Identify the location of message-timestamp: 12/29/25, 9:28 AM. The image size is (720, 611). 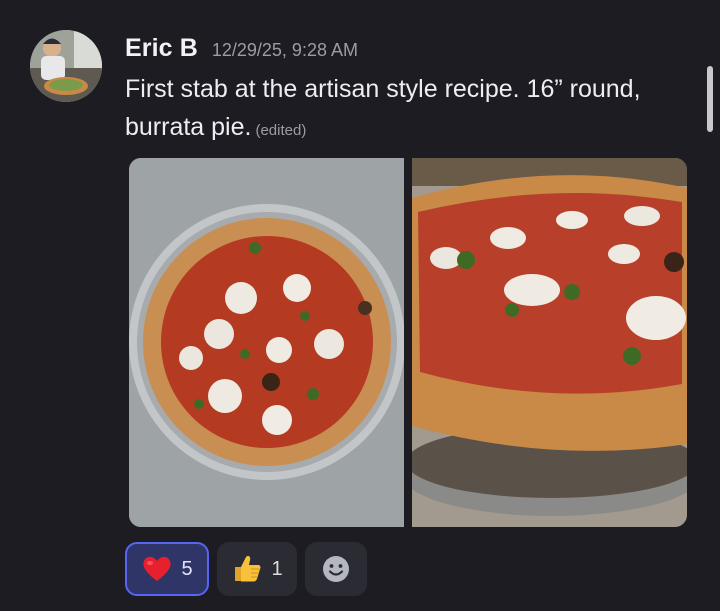
(284, 50).